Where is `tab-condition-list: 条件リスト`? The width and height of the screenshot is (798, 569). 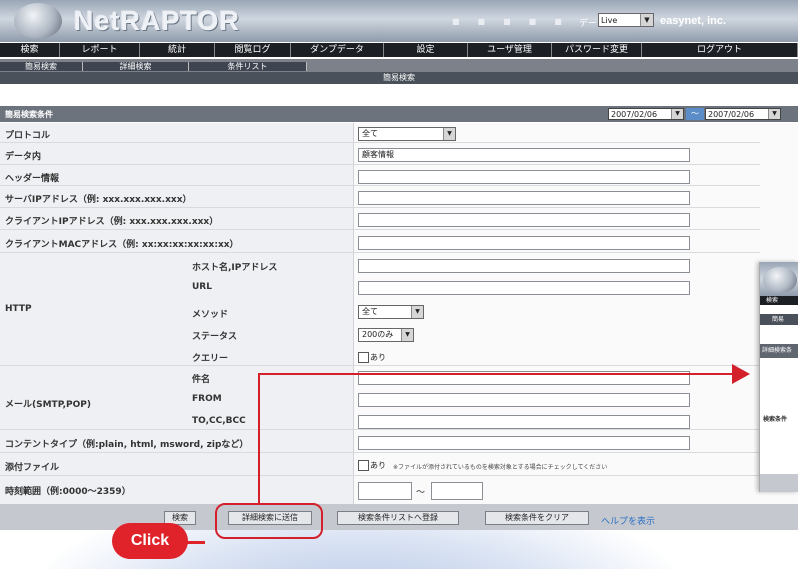
tab-condition-list: 条件リスト is located at coordinates (248, 66).